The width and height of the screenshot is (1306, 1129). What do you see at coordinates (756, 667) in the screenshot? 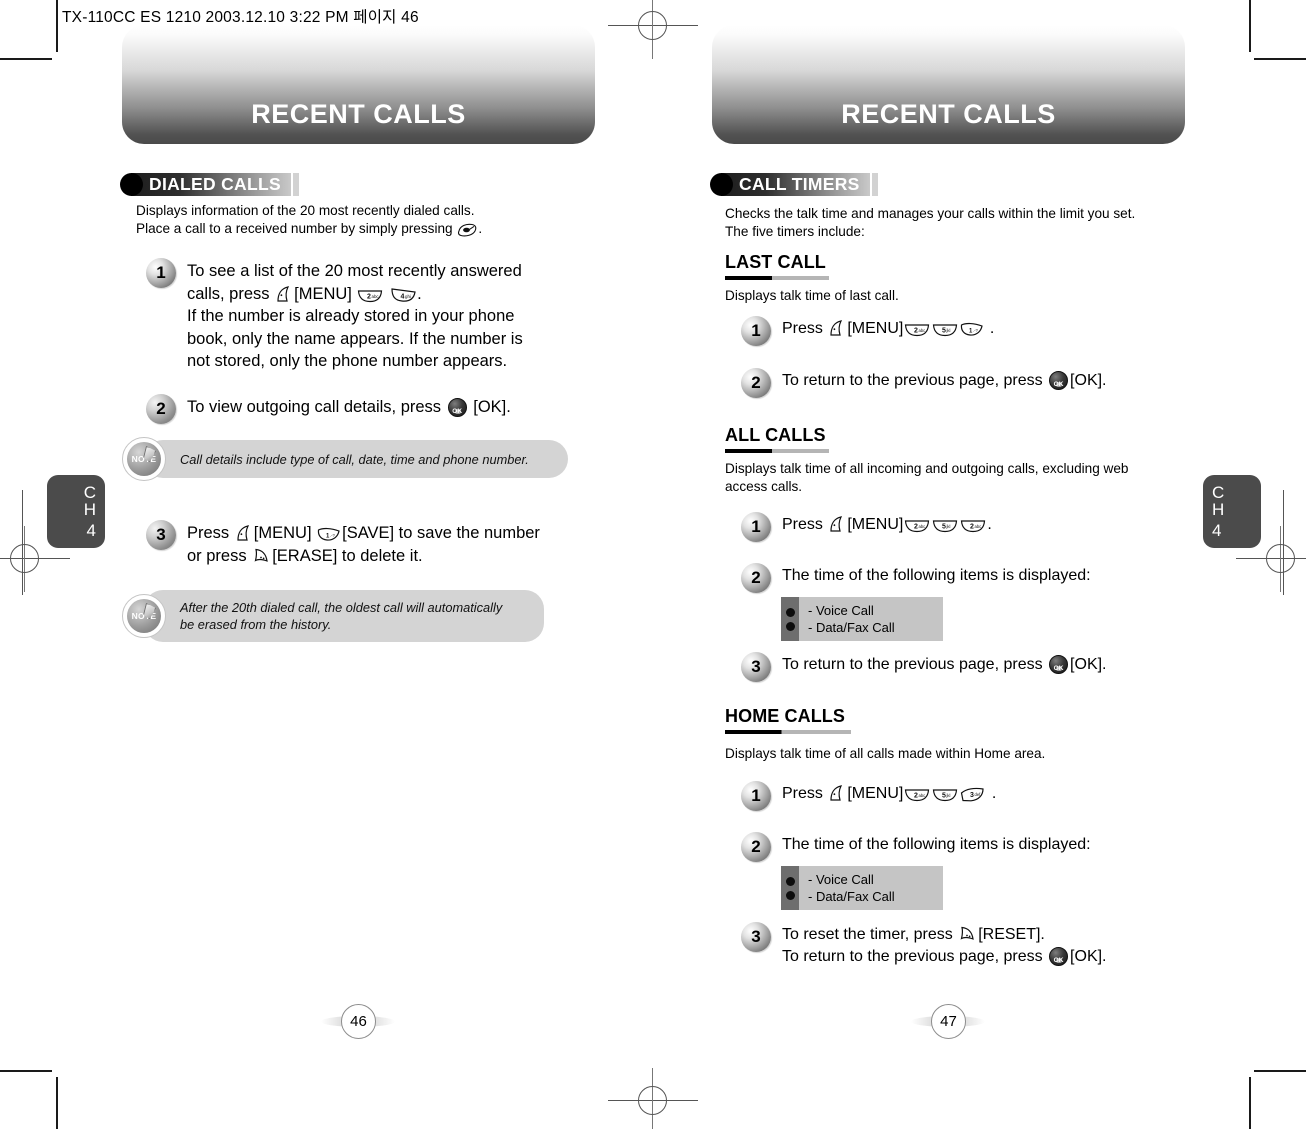
I see `step-number-badge: 3` at bounding box center [756, 667].